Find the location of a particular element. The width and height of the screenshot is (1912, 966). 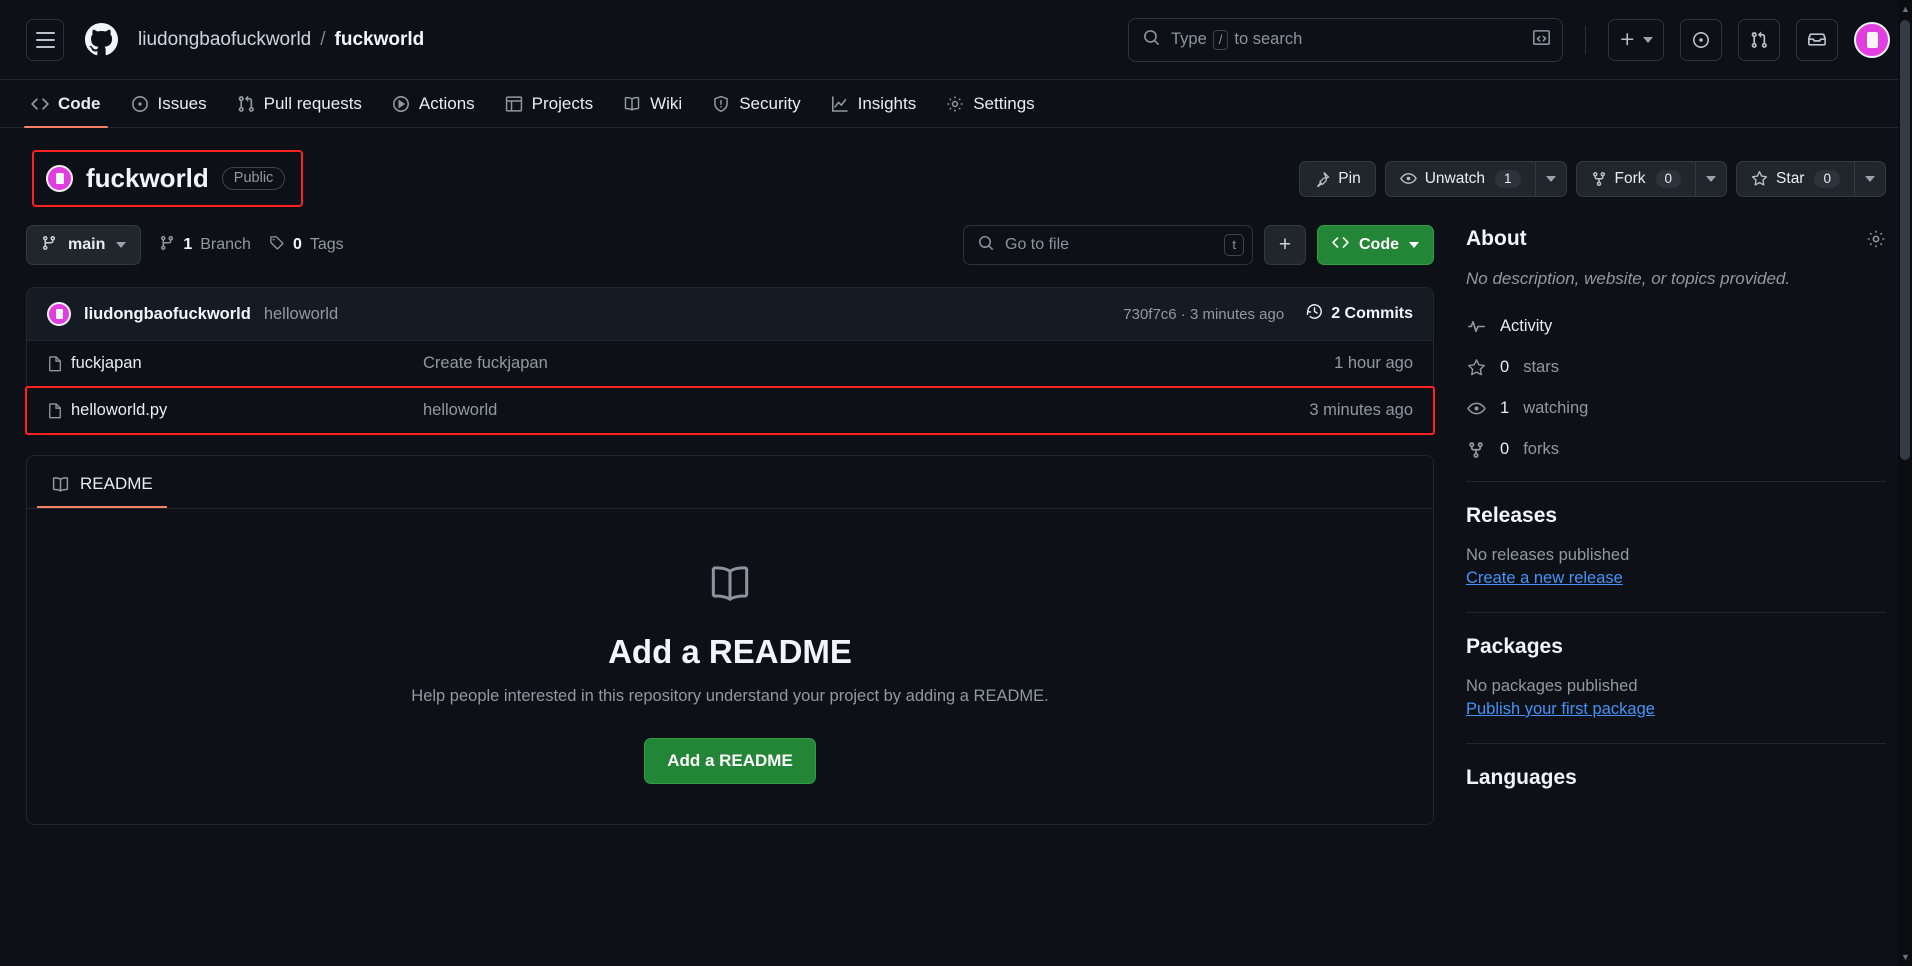

fork-button-group: Fork 0 is located at coordinates (1651, 178).